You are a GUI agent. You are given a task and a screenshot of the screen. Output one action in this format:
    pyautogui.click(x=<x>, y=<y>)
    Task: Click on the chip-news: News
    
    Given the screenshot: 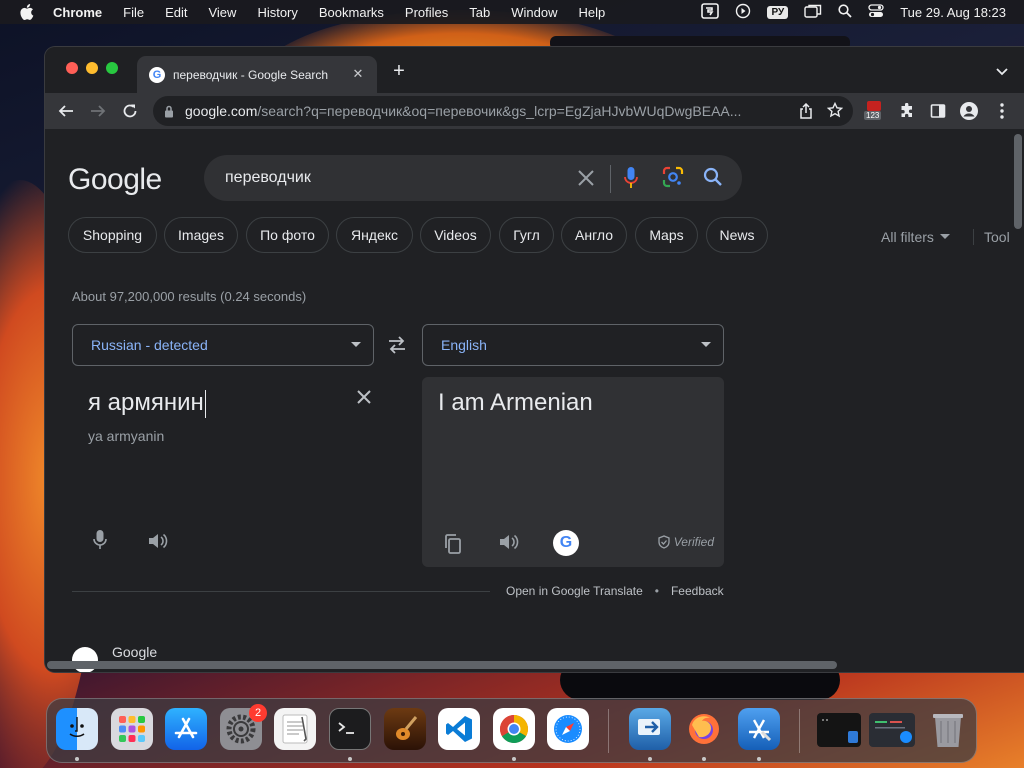 What is the action you would take?
    pyautogui.click(x=737, y=235)
    